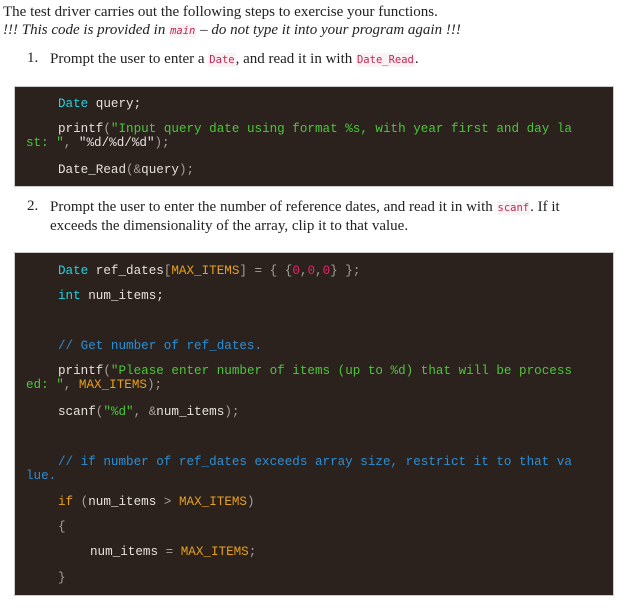 The image size is (629, 612). I want to click on code-comment-wrap: lue., so click(41, 476).